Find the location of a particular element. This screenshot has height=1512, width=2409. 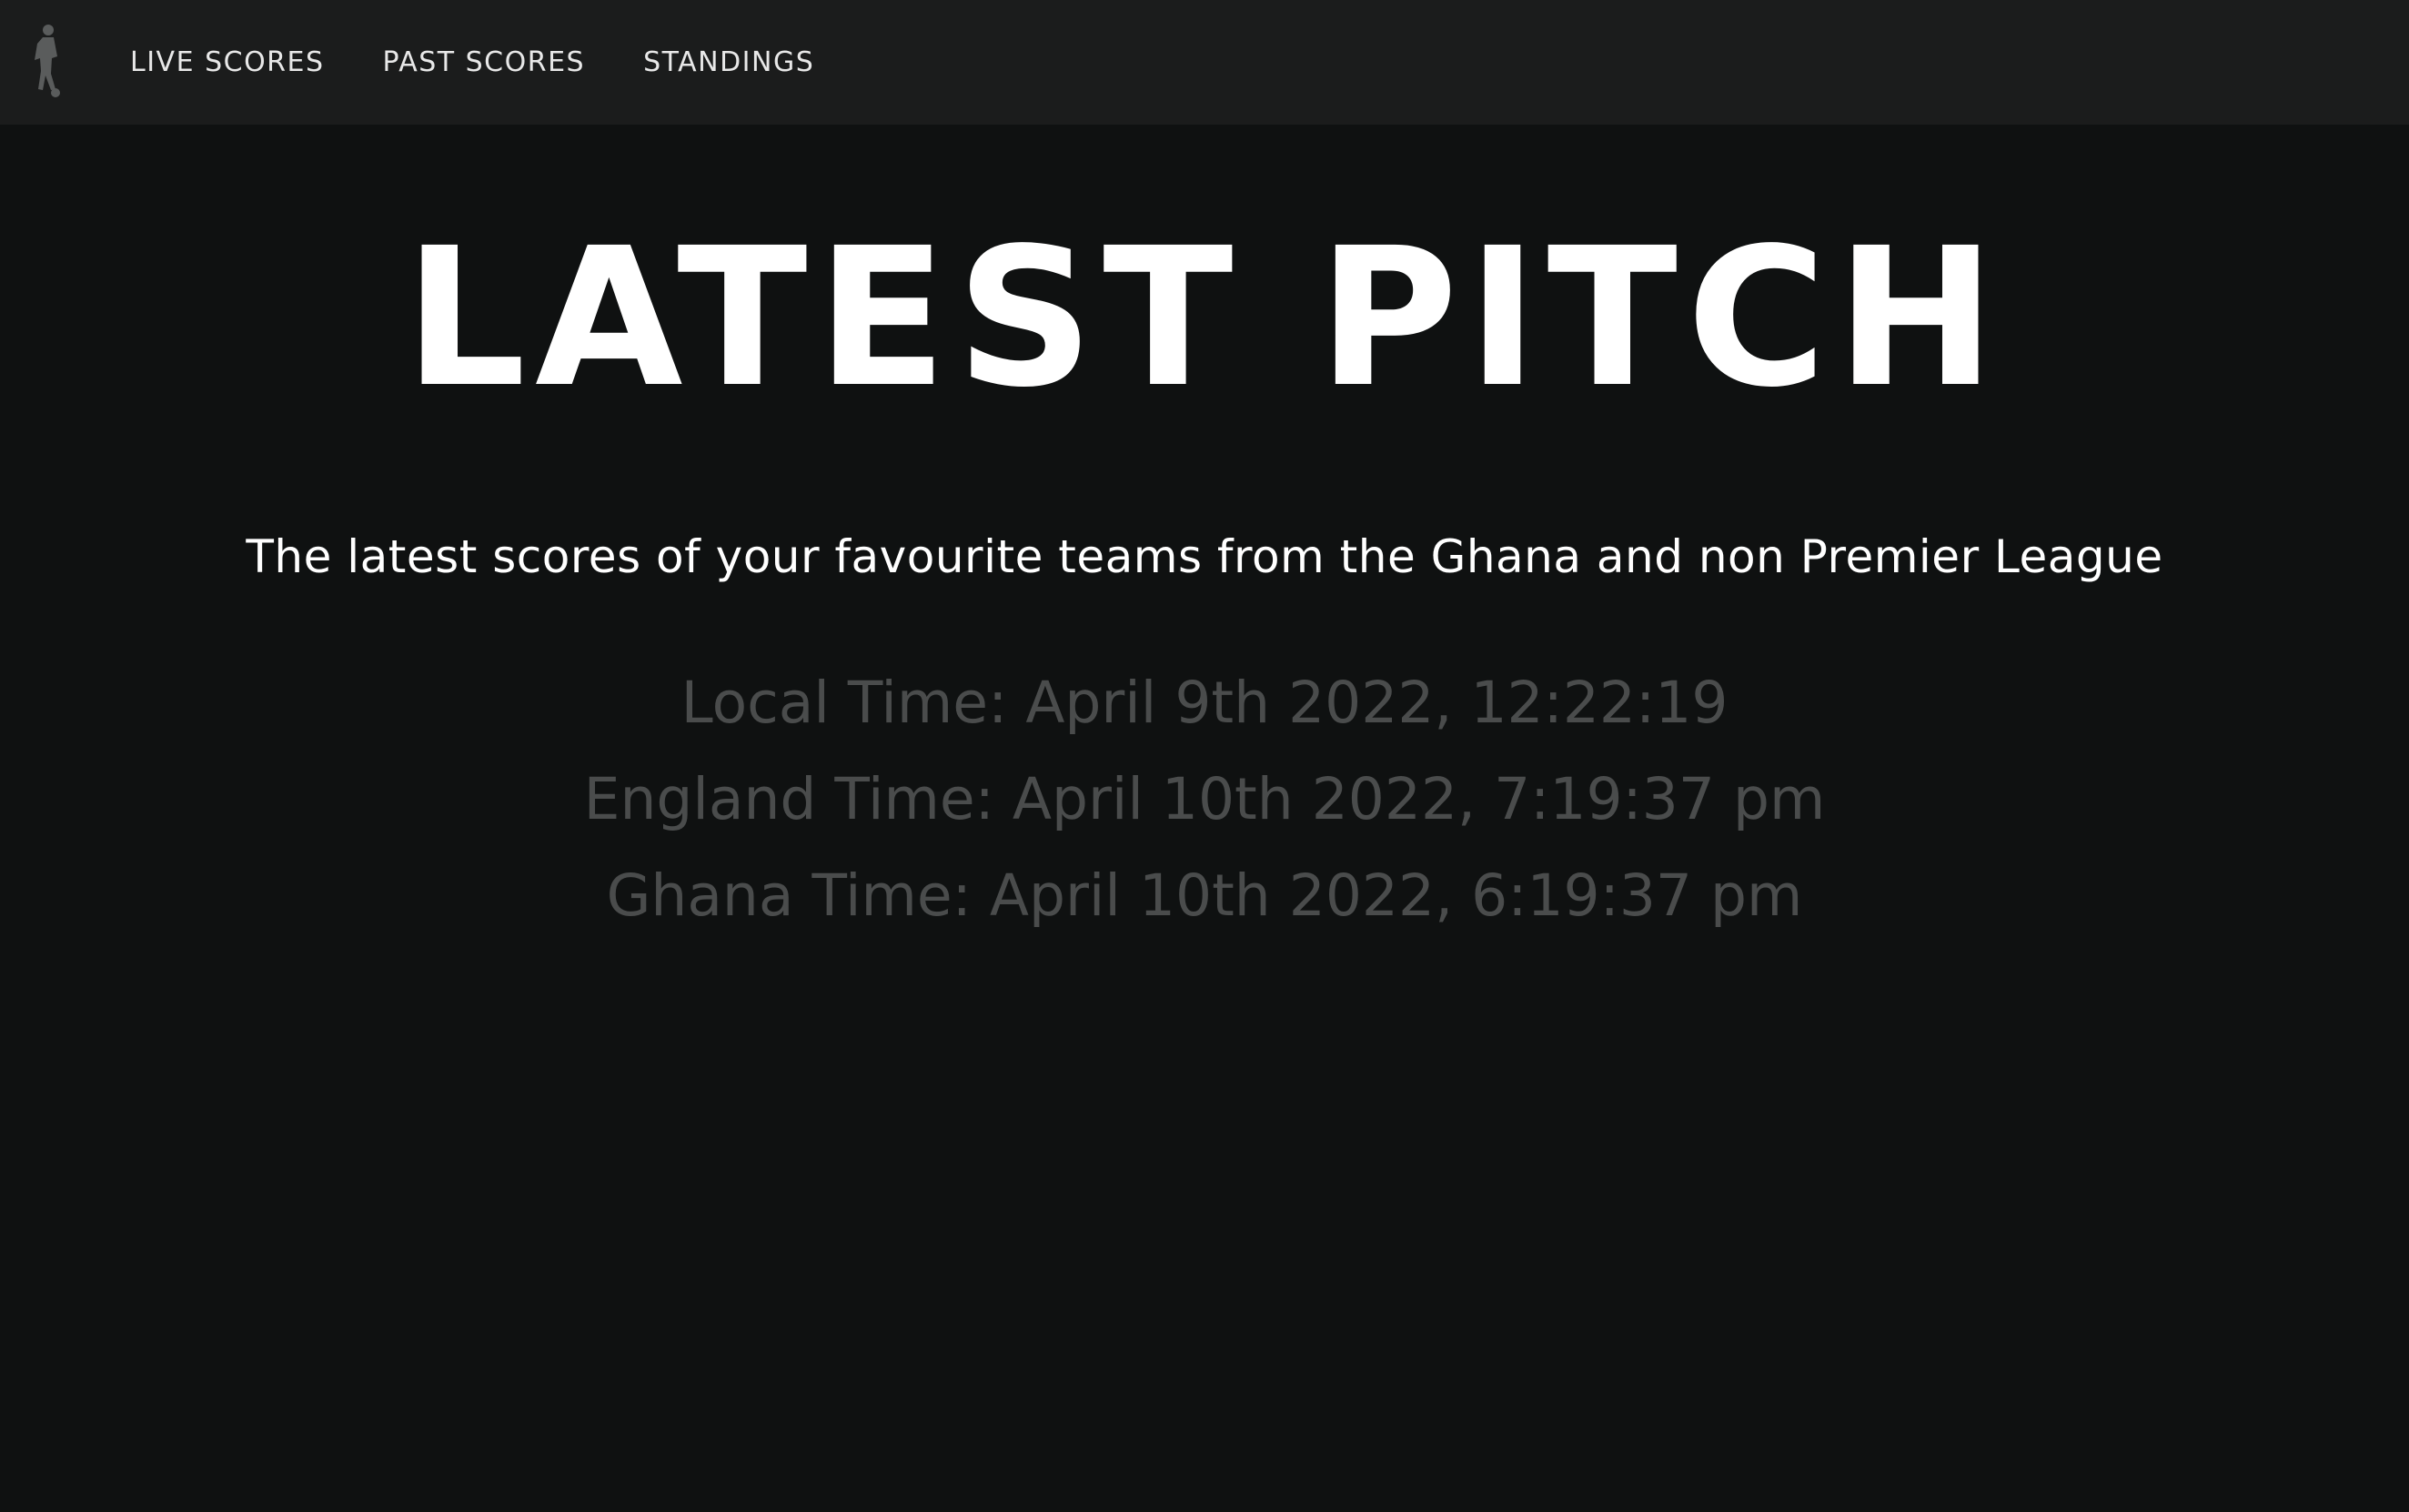

ghana-time: Ghana Time: April 10th 2022, 6:19:37 pm is located at coordinates (1205, 896).